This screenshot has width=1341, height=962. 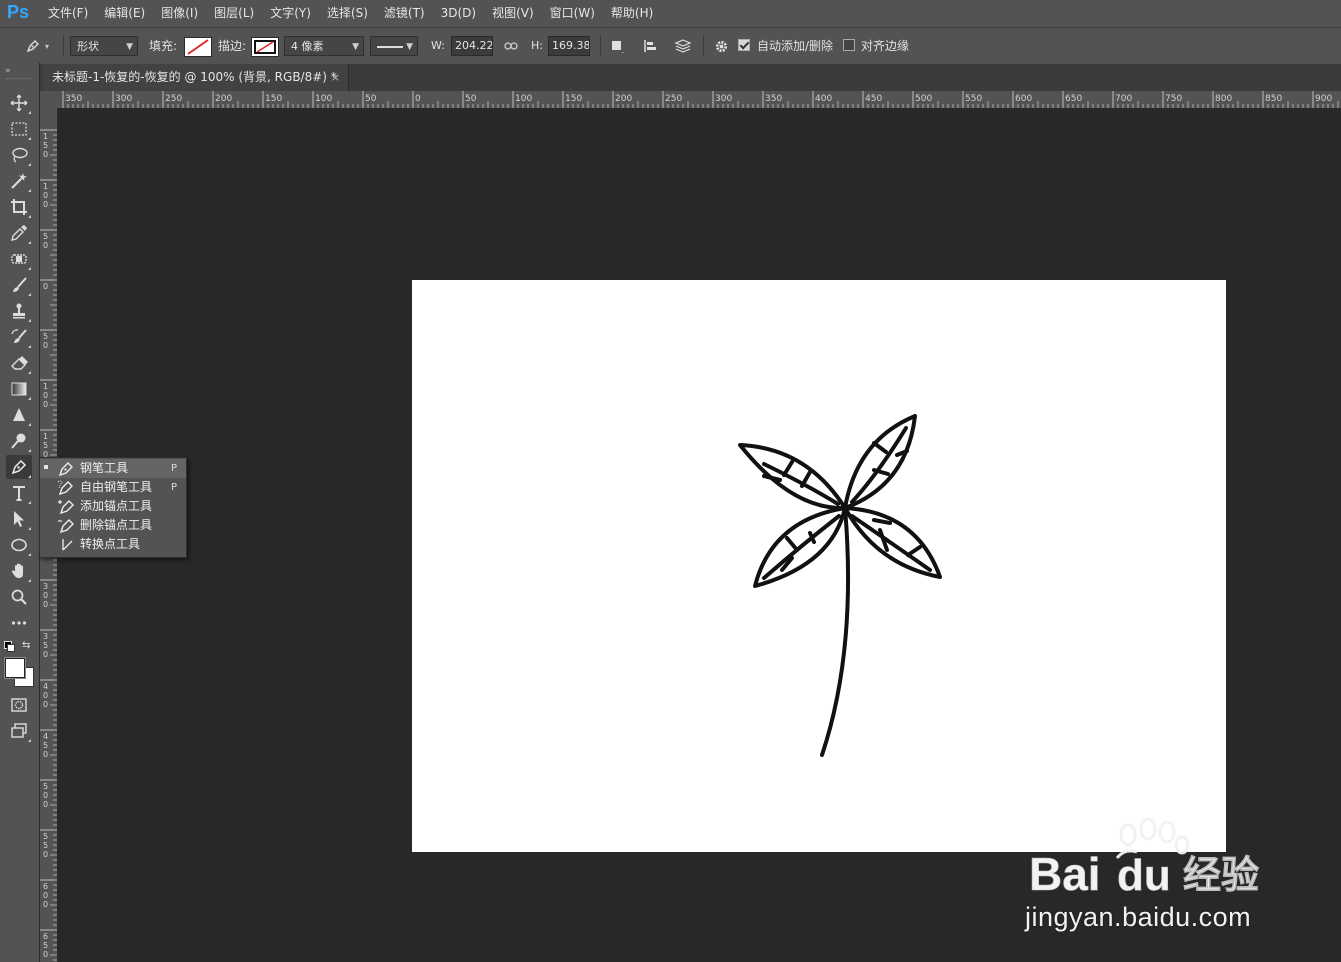 I want to click on screen-mode-button, so click(x=19, y=731).